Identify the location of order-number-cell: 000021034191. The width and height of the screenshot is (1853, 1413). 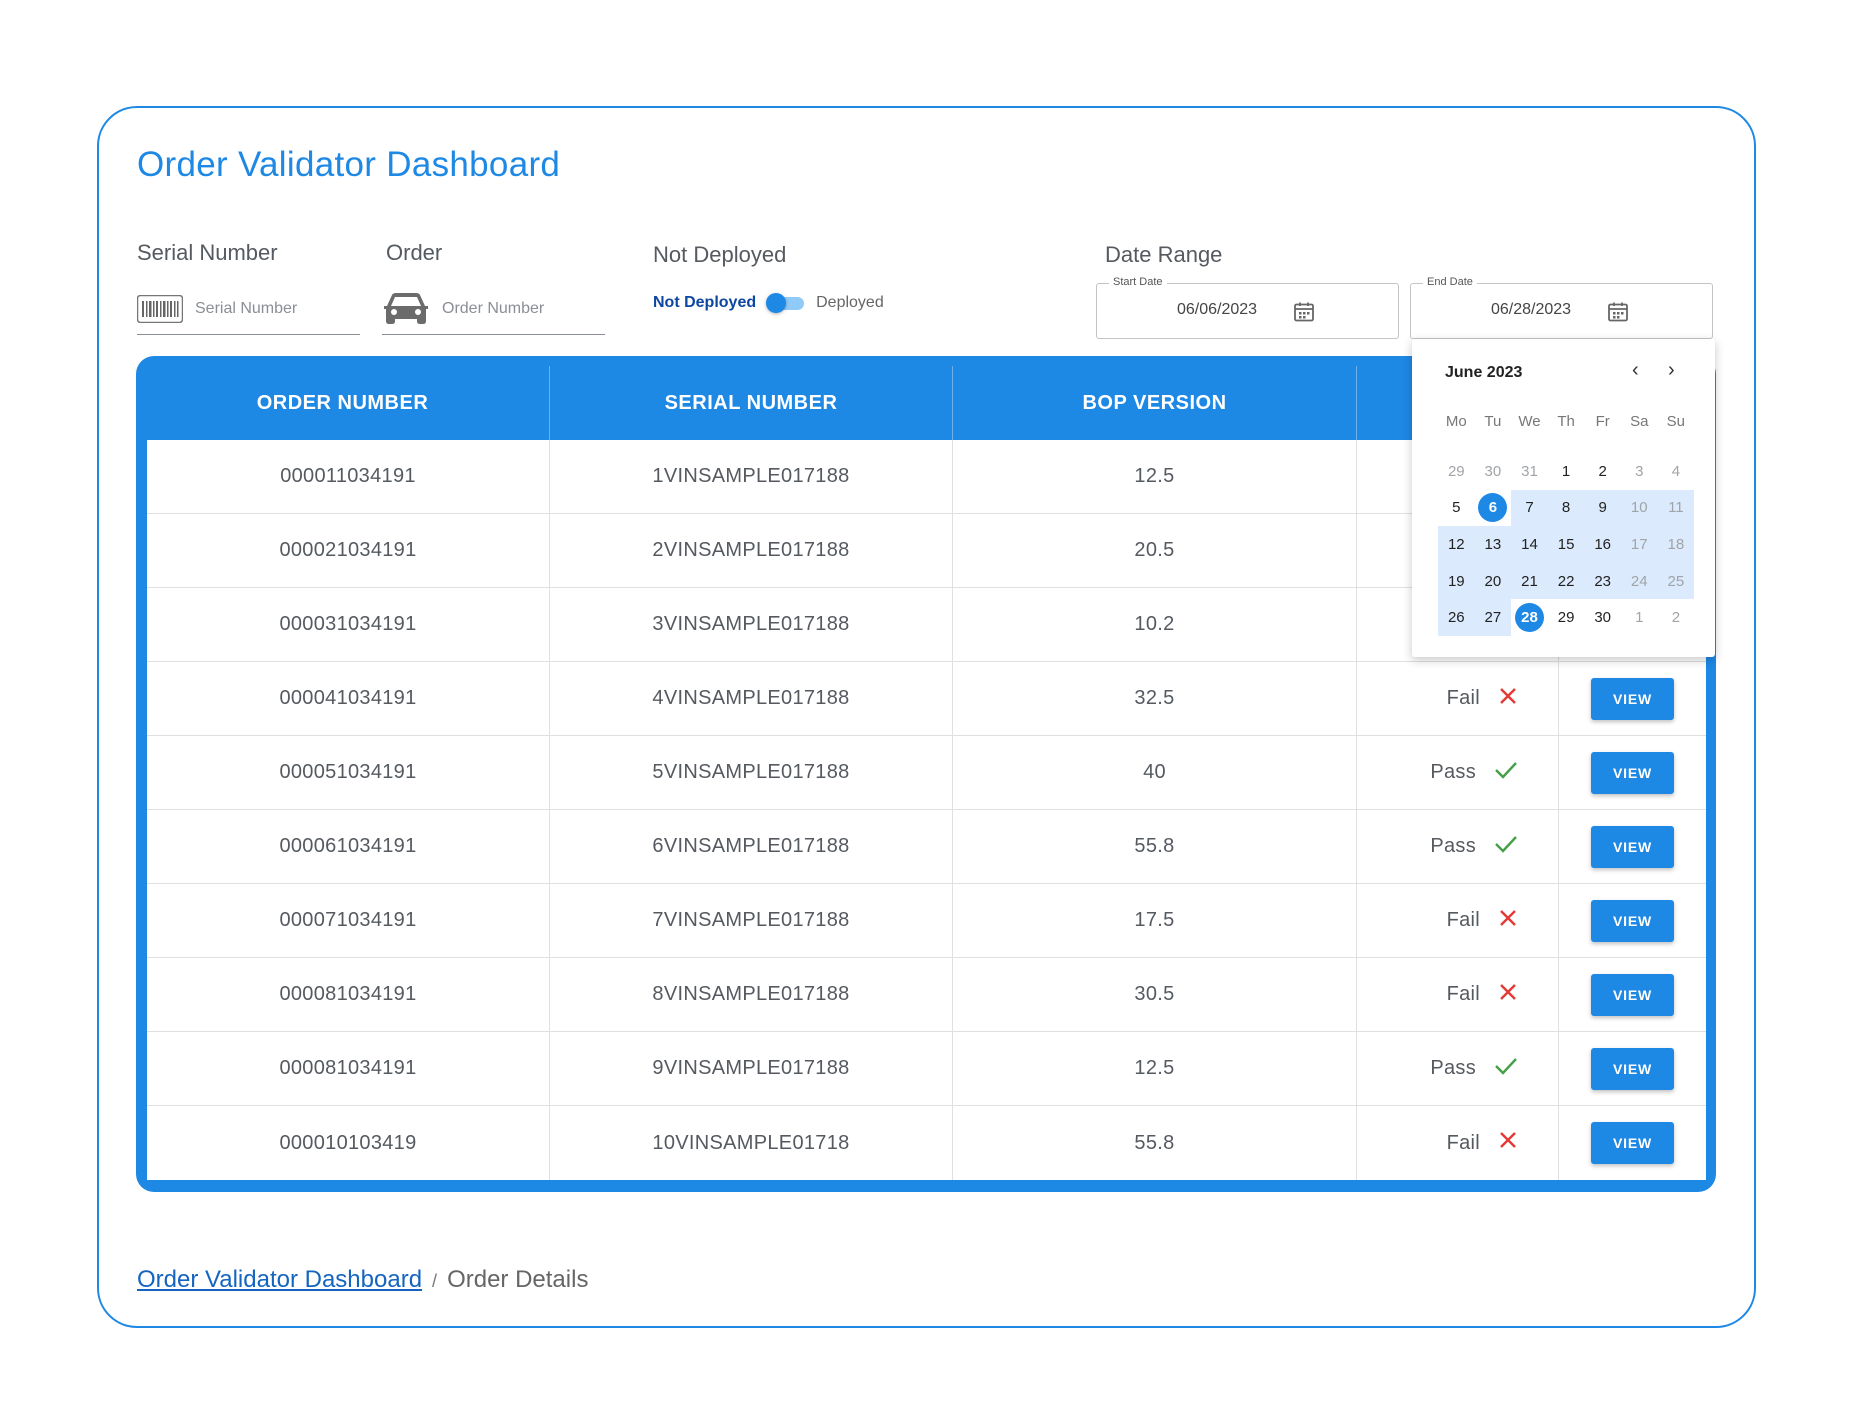
(348, 550).